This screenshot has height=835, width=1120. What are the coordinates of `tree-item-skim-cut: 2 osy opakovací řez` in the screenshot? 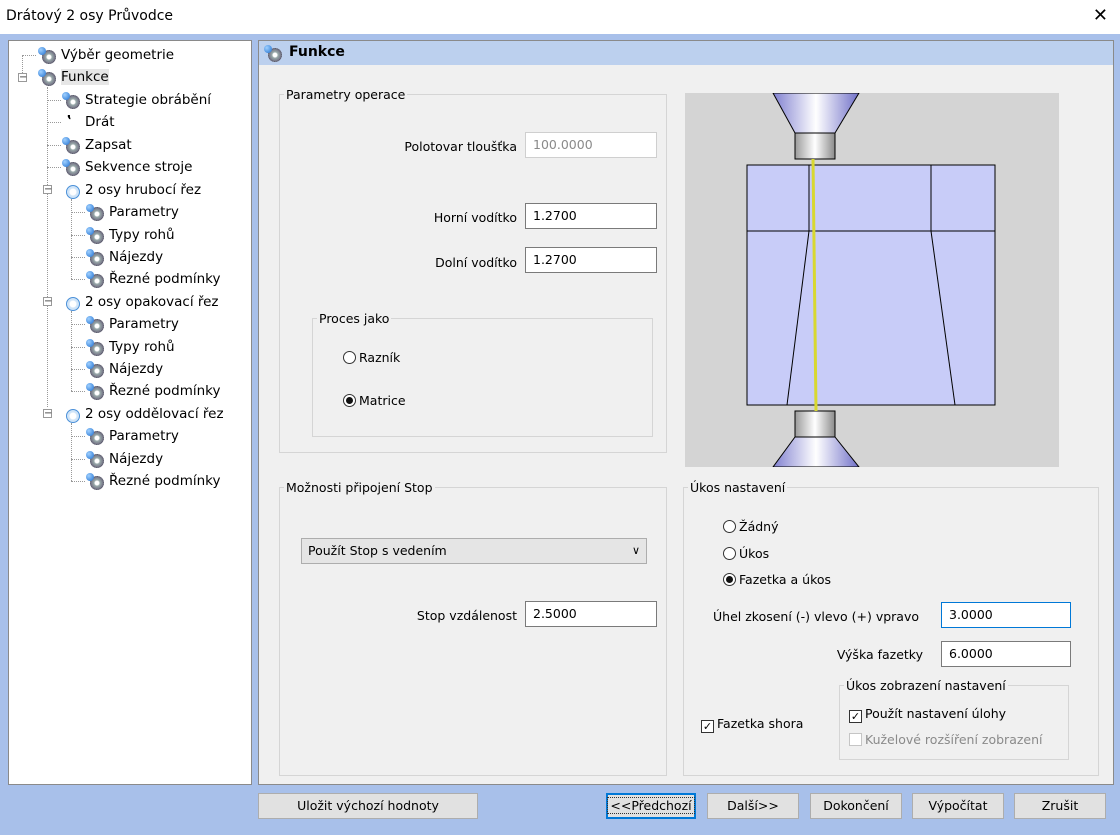 It's located at (140, 302).